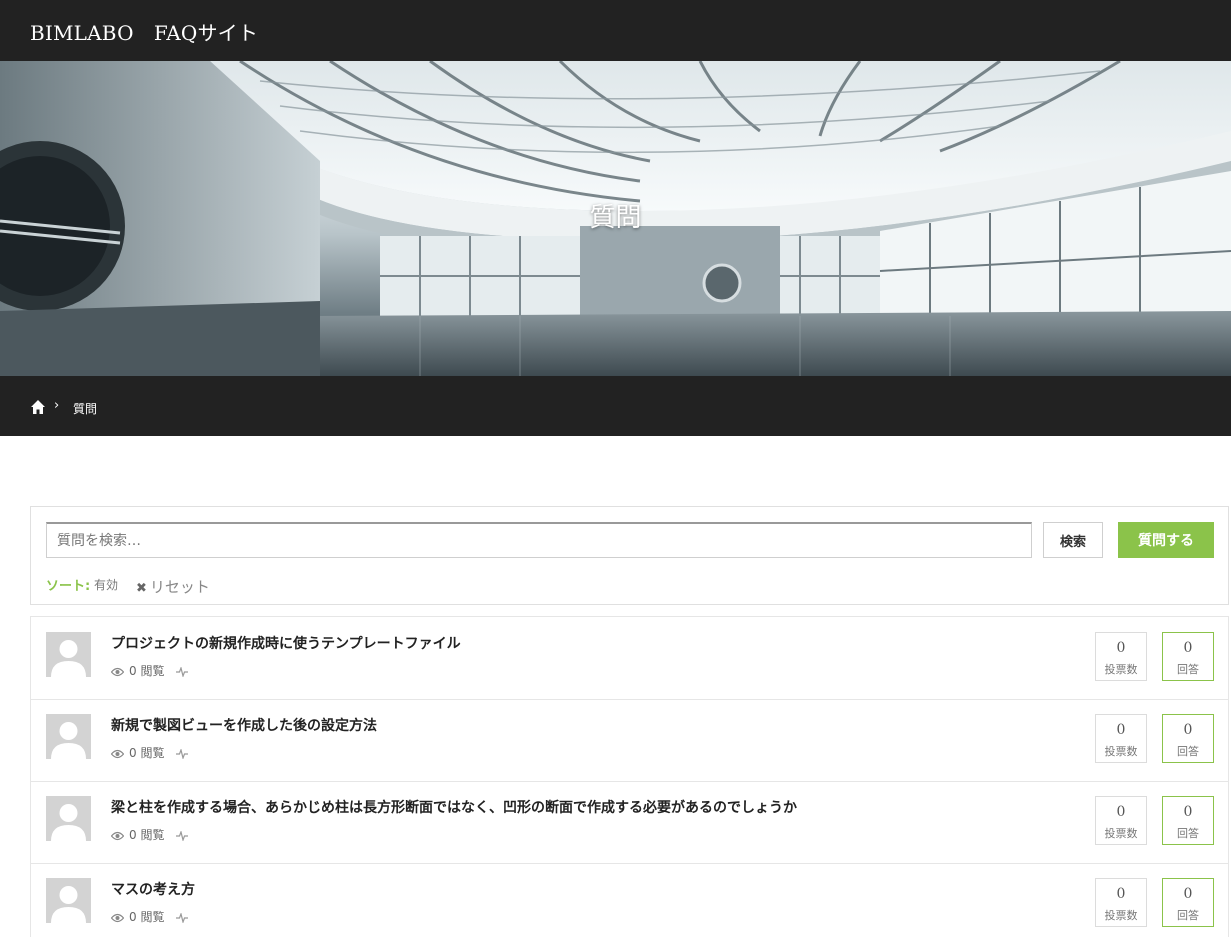 The height and width of the screenshot is (937, 1231). Describe the element at coordinates (153, 889) in the screenshot. I see `question-title: マスの考え方` at that location.